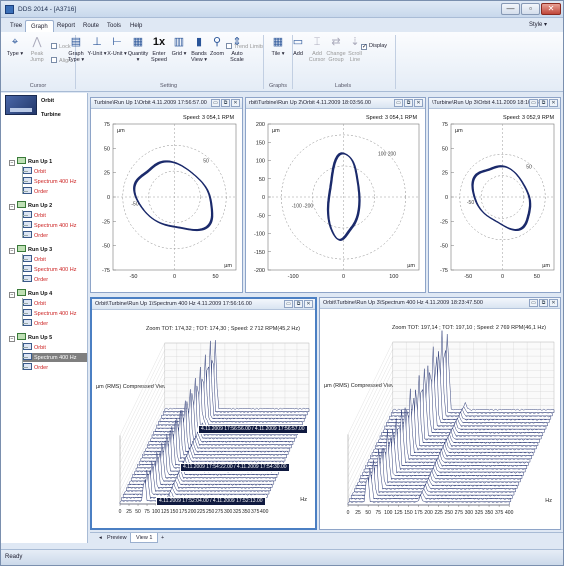 The width and height of the screenshot is (564, 566). What do you see at coordinates (47, 101) in the screenshot?
I see `tree-root-orbit: Orbit` at bounding box center [47, 101].